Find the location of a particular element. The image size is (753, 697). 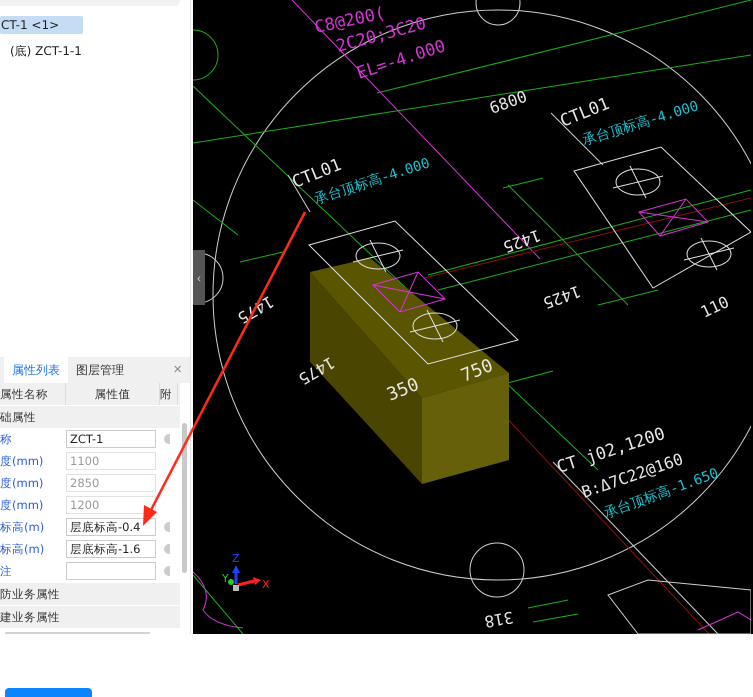

cad-text: 750 is located at coordinates (477, 370).